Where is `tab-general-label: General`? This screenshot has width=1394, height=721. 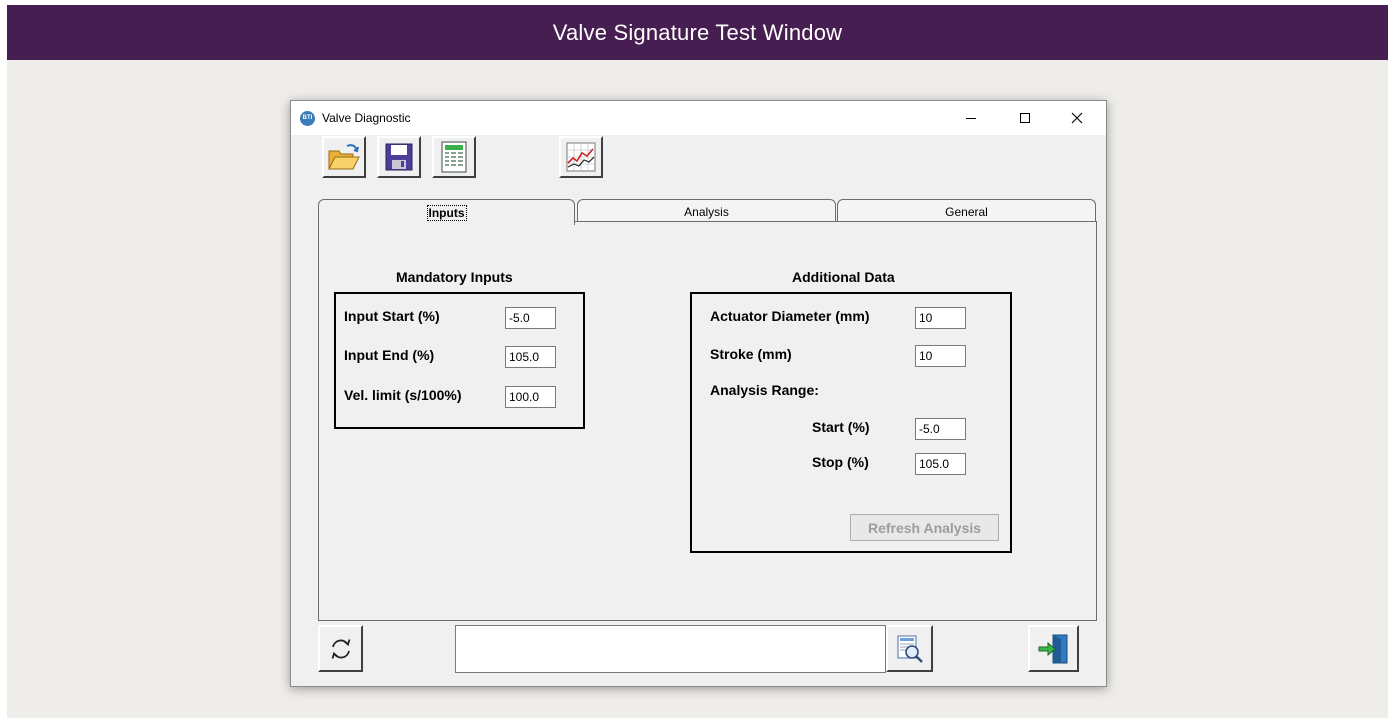
tab-general-label: General is located at coordinates (966, 211).